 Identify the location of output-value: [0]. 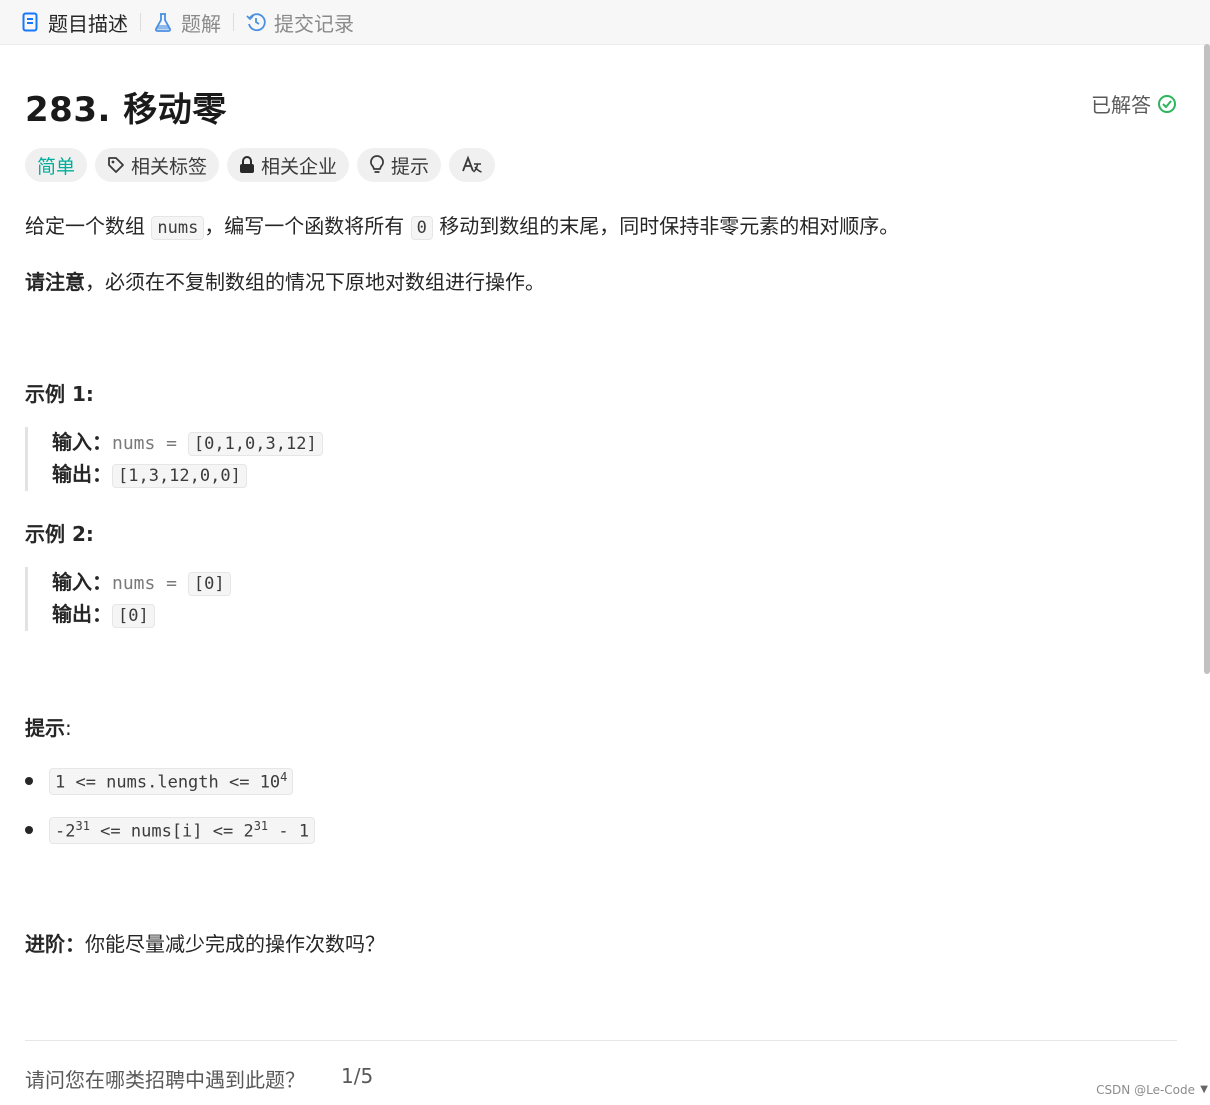
(133, 616).